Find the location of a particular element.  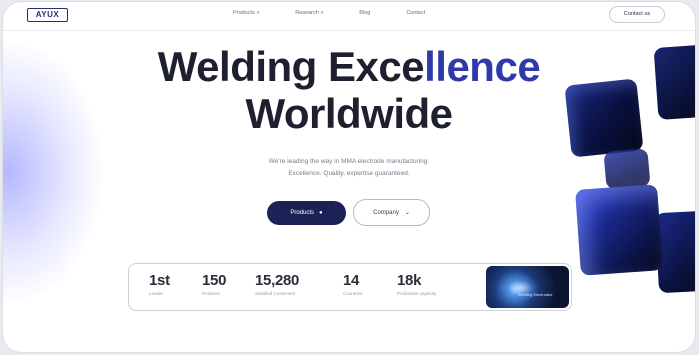

stat-item: 18k Production capacity is located at coordinates (416, 284).